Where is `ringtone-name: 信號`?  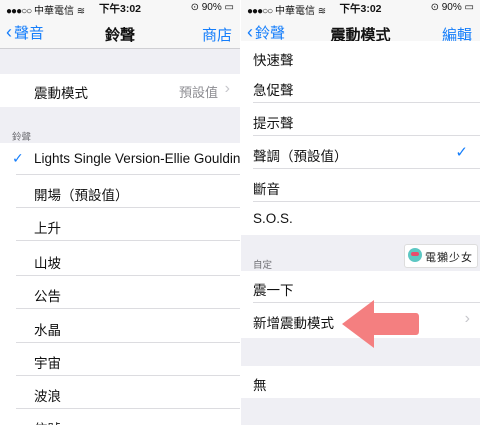 ringtone-name: 信號 is located at coordinates (47, 421).